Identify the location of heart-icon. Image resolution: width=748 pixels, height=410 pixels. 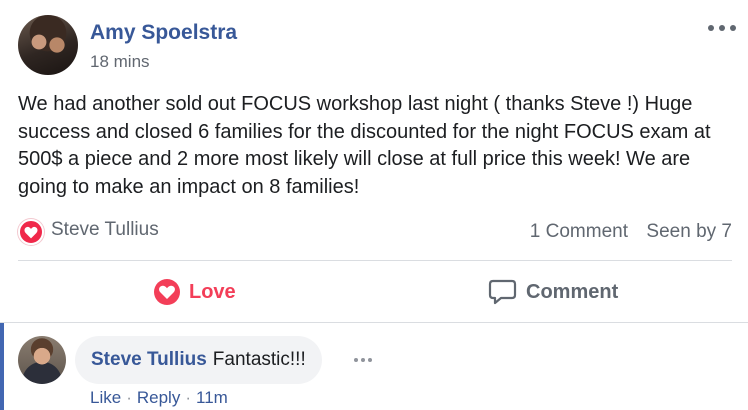
(167, 292).